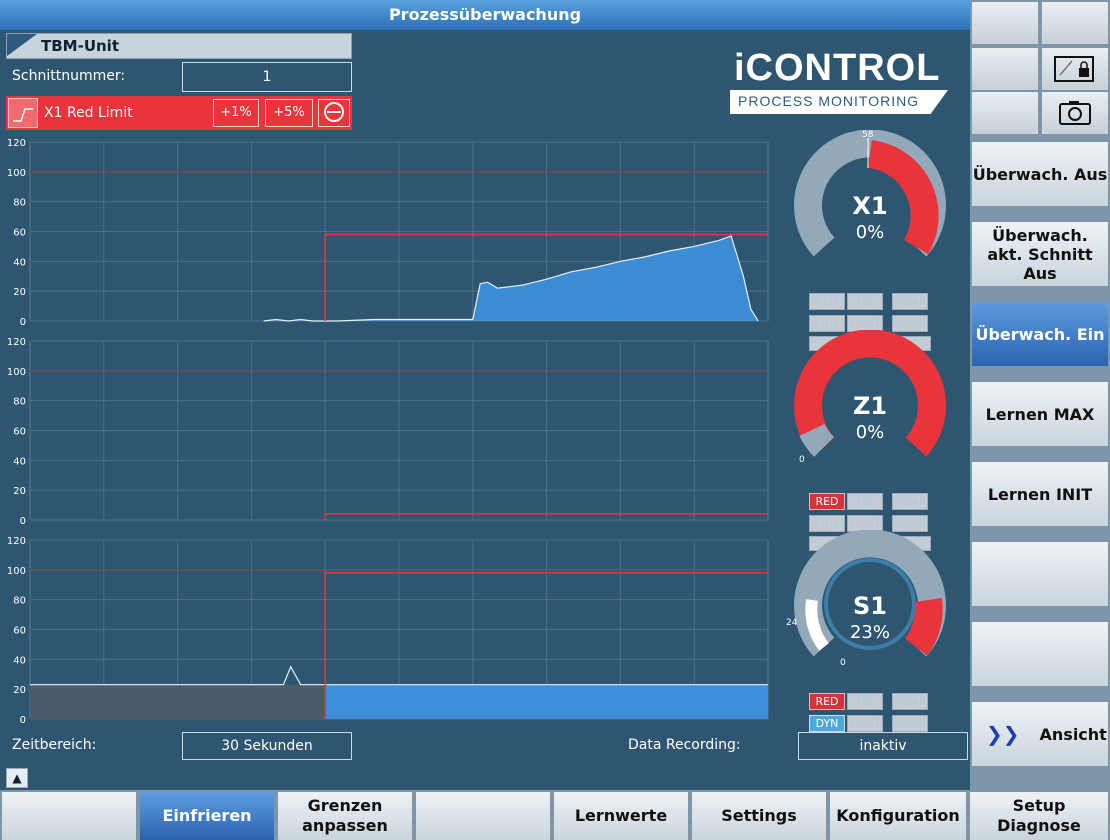 This screenshot has height=840, width=1110. I want to click on z1-red-led: RED, so click(827, 501).